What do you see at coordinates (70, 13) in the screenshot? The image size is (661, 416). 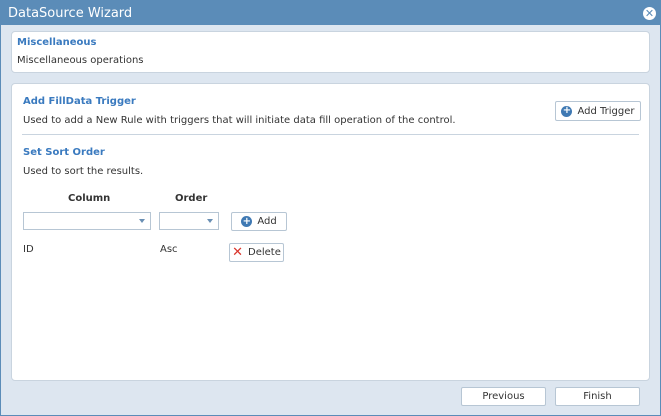 I see `window-title: DataSource Wizard` at bounding box center [70, 13].